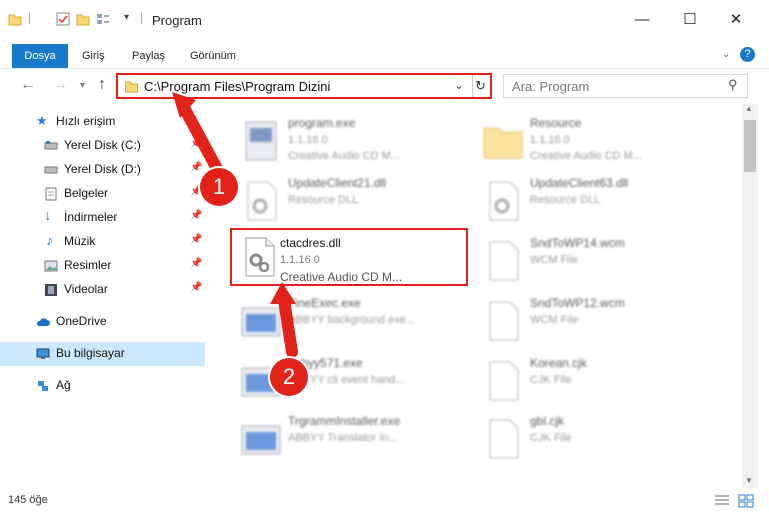 The height and width of the screenshot is (522, 769). Describe the element at coordinates (102, 122) in the screenshot. I see `sidebar-item-quick-access: ★ Hızlı erişim` at that location.